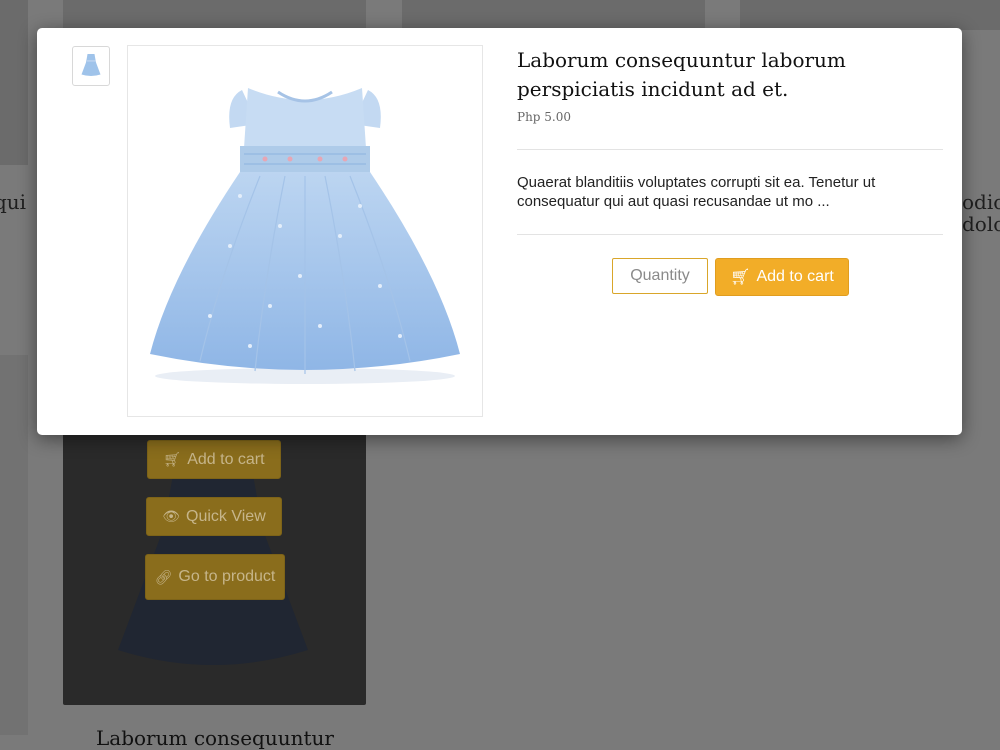 The image size is (1000, 750). I want to click on bg-product-title-fragment: qui, so click(13, 202).